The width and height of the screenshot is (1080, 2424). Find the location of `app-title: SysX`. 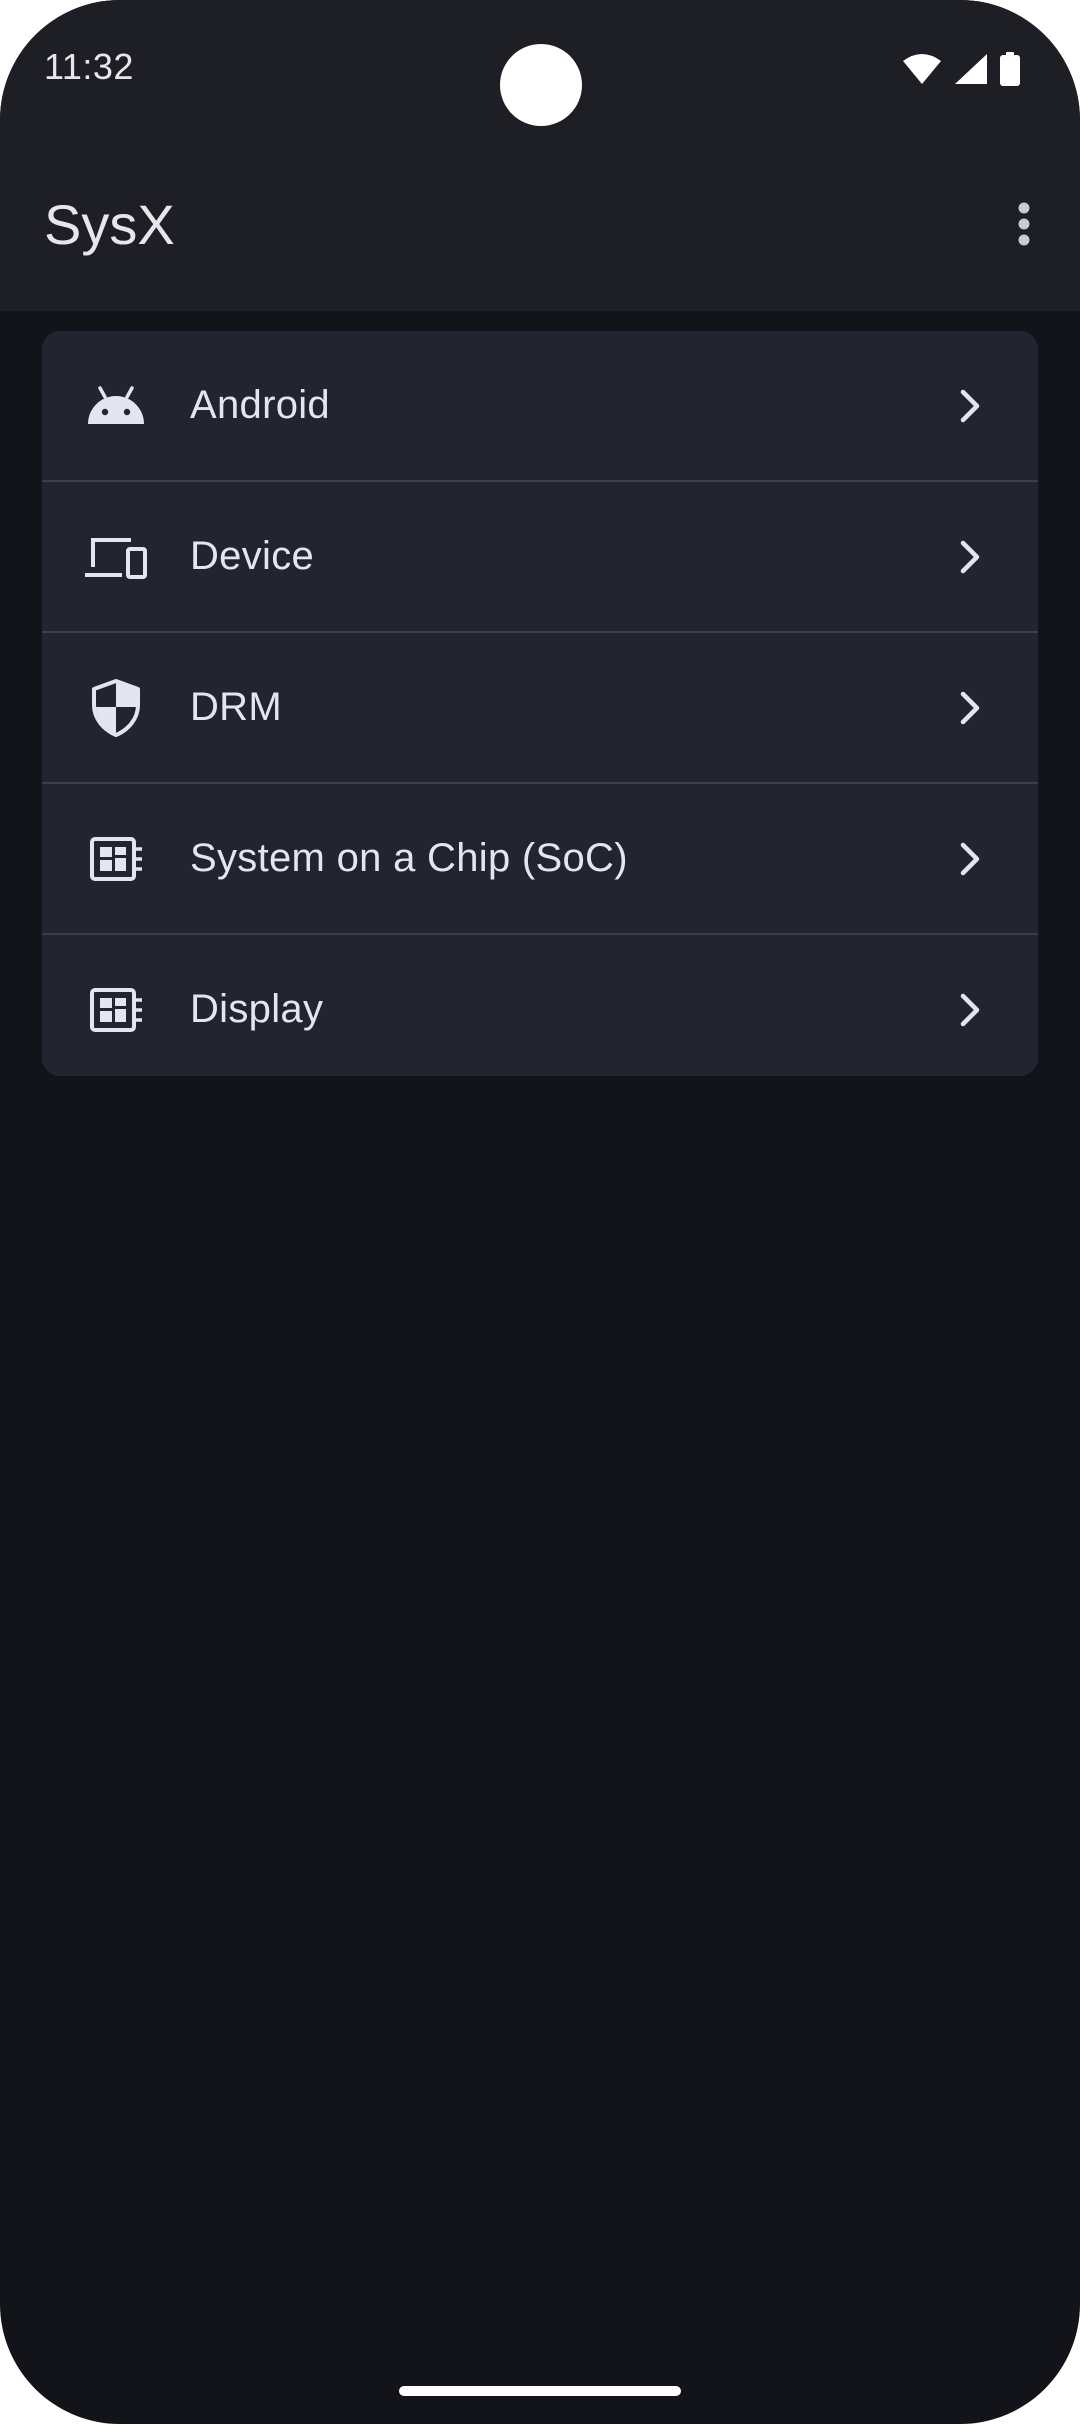

app-title: SysX is located at coordinates (109, 224).